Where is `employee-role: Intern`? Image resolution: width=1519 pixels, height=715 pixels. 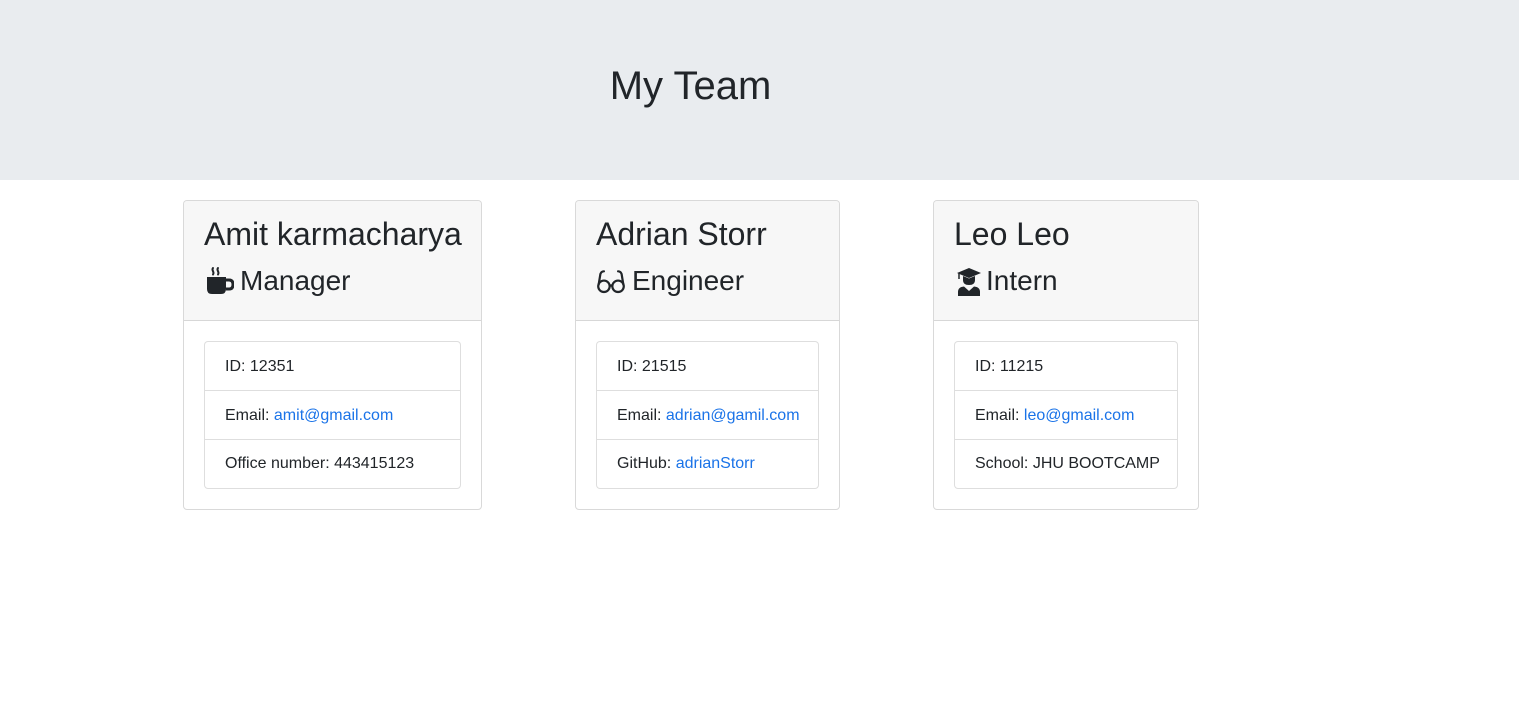 employee-role: Intern is located at coordinates (1006, 281).